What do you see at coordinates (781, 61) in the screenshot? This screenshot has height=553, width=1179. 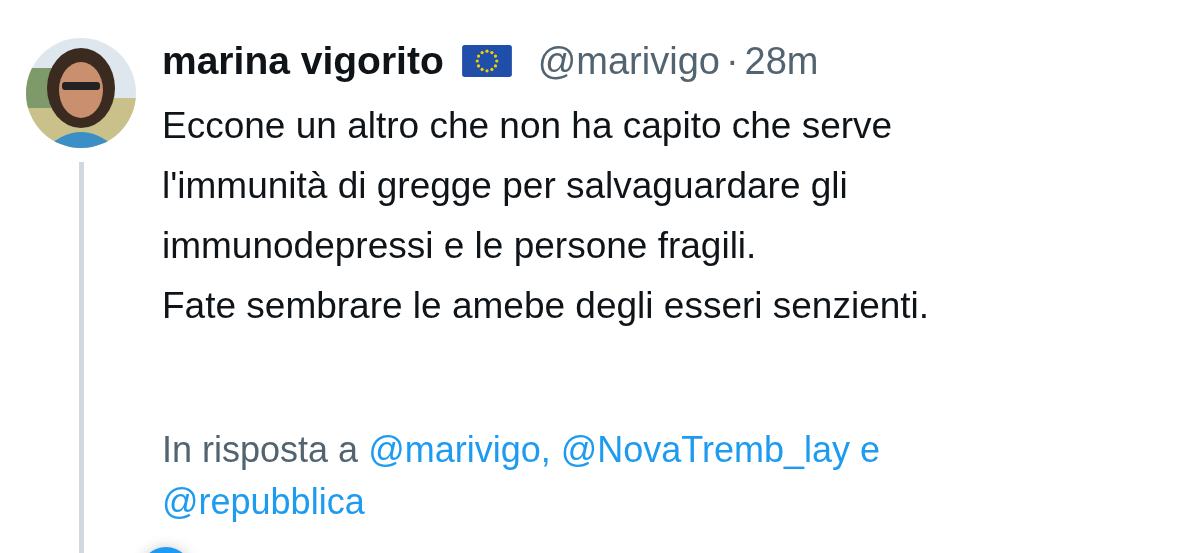 I see `post-time: 28m` at bounding box center [781, 61].